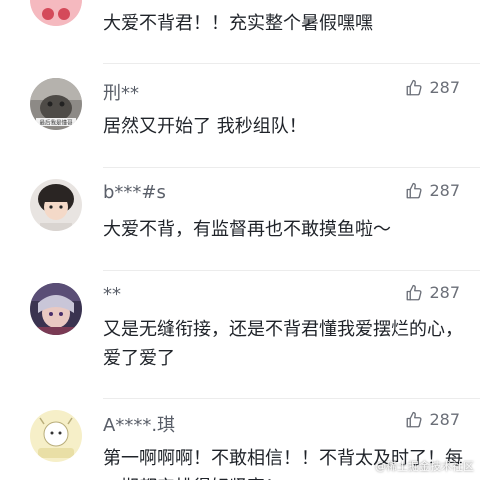 The image size is (480, 480). What do you see at coordinates (112, 294) in the screenshot?
I see `username: **` at bounding box center [112, 294].